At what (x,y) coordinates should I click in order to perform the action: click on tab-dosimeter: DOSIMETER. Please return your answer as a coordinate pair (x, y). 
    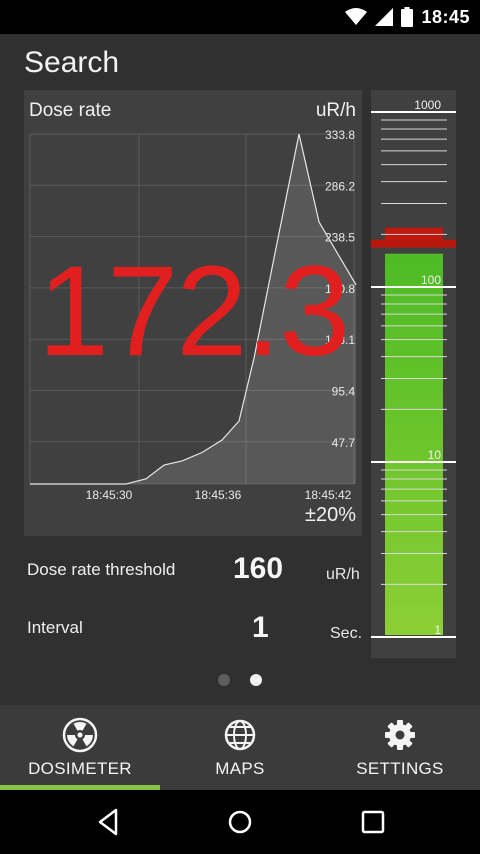
    Looking at the image, I should click on (80, 748).